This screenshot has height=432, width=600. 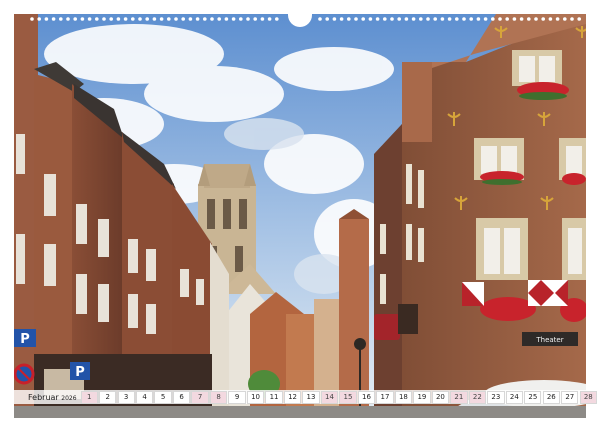 I want to click on day-cell: 26, so click(x=551, y=397).